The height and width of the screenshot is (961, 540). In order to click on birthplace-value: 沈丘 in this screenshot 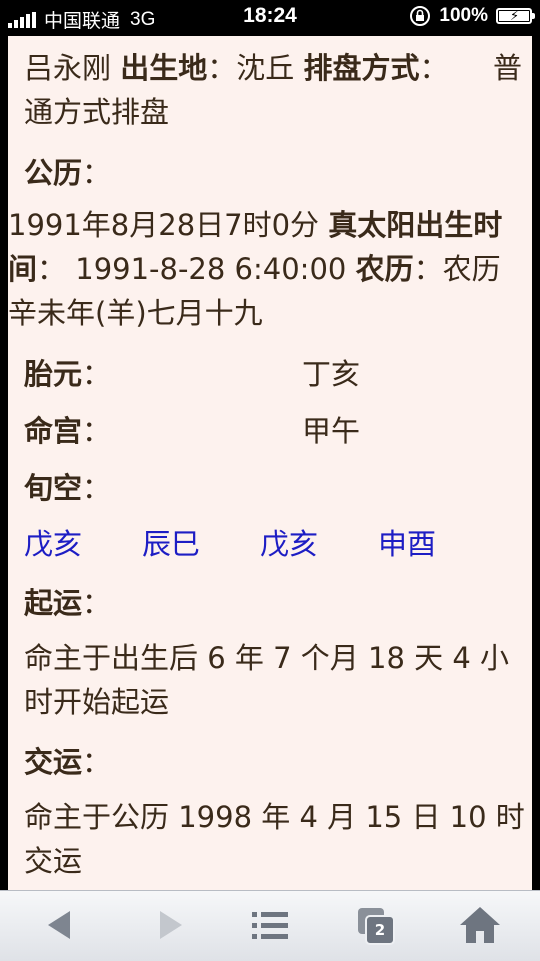, I will do `click(265, 68)`.